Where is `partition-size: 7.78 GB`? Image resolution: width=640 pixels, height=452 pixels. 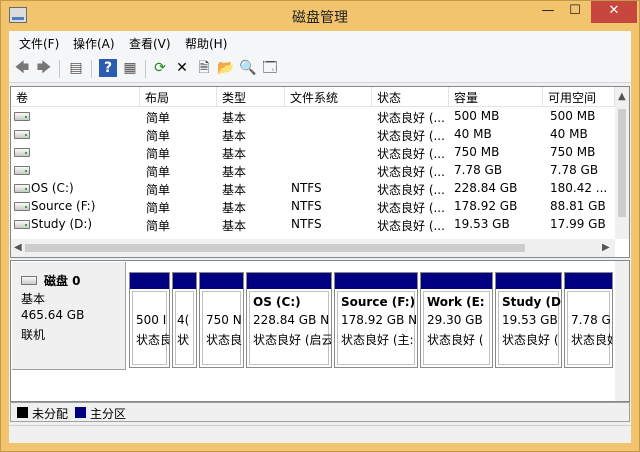 partition-size: 7.78 GB is located at coordinates (591, 320).